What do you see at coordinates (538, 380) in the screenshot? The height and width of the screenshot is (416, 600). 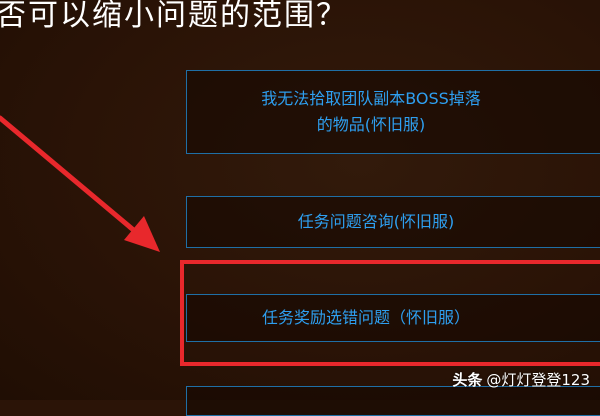 I see `watermark-handle: @灯灯登登123` at bounding box center [538, 380].